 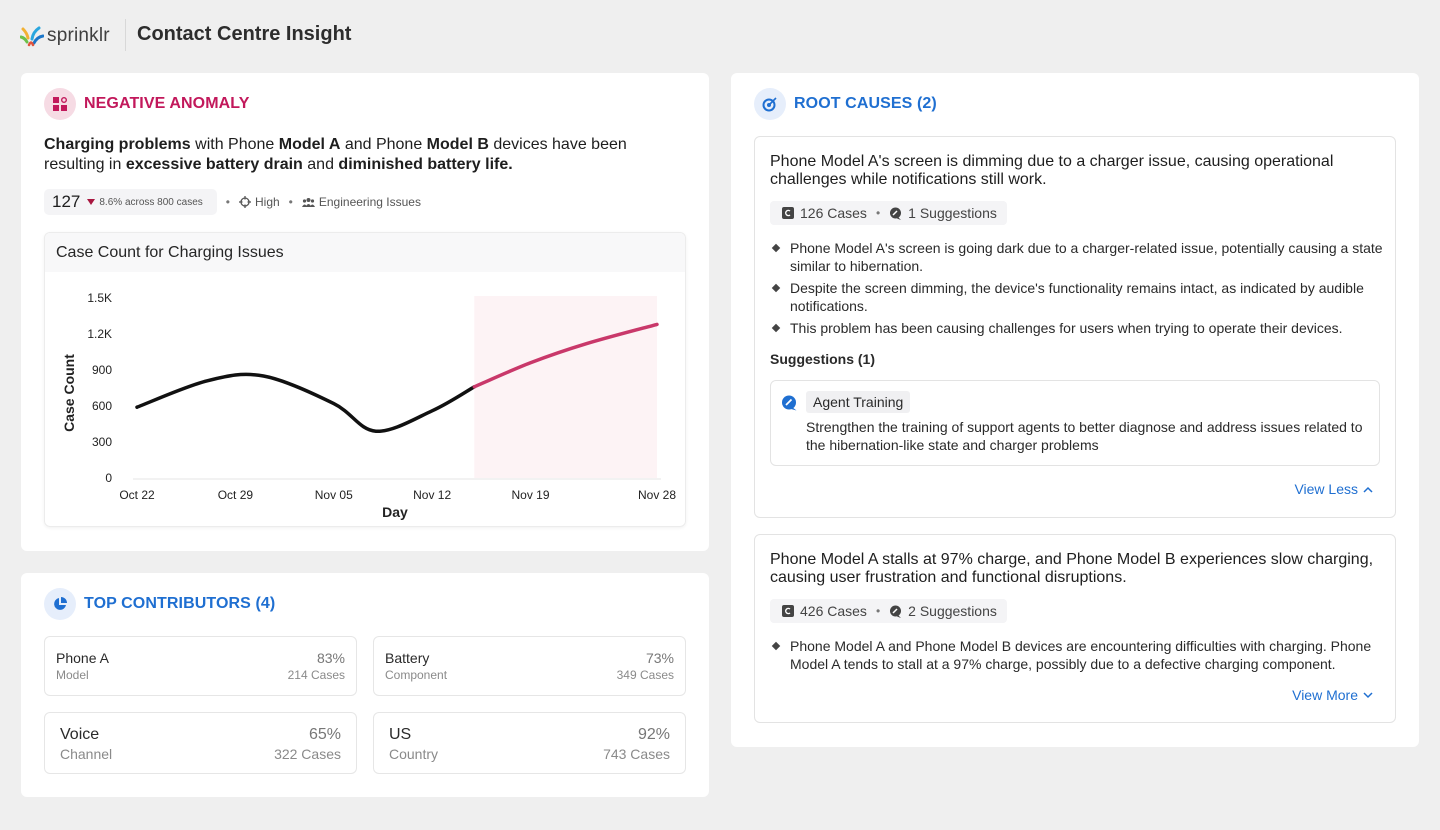 I want to click on y-tick-label: 1.2K, so click(x=99, y=334).